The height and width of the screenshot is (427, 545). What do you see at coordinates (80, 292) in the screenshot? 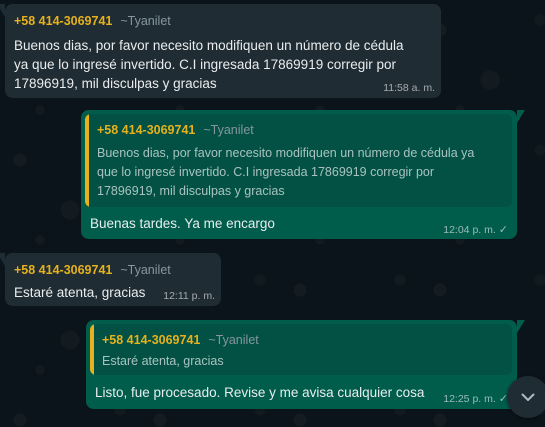
I see `message-text: Estaré atenta, gracias` at bounding box center [80, 292].